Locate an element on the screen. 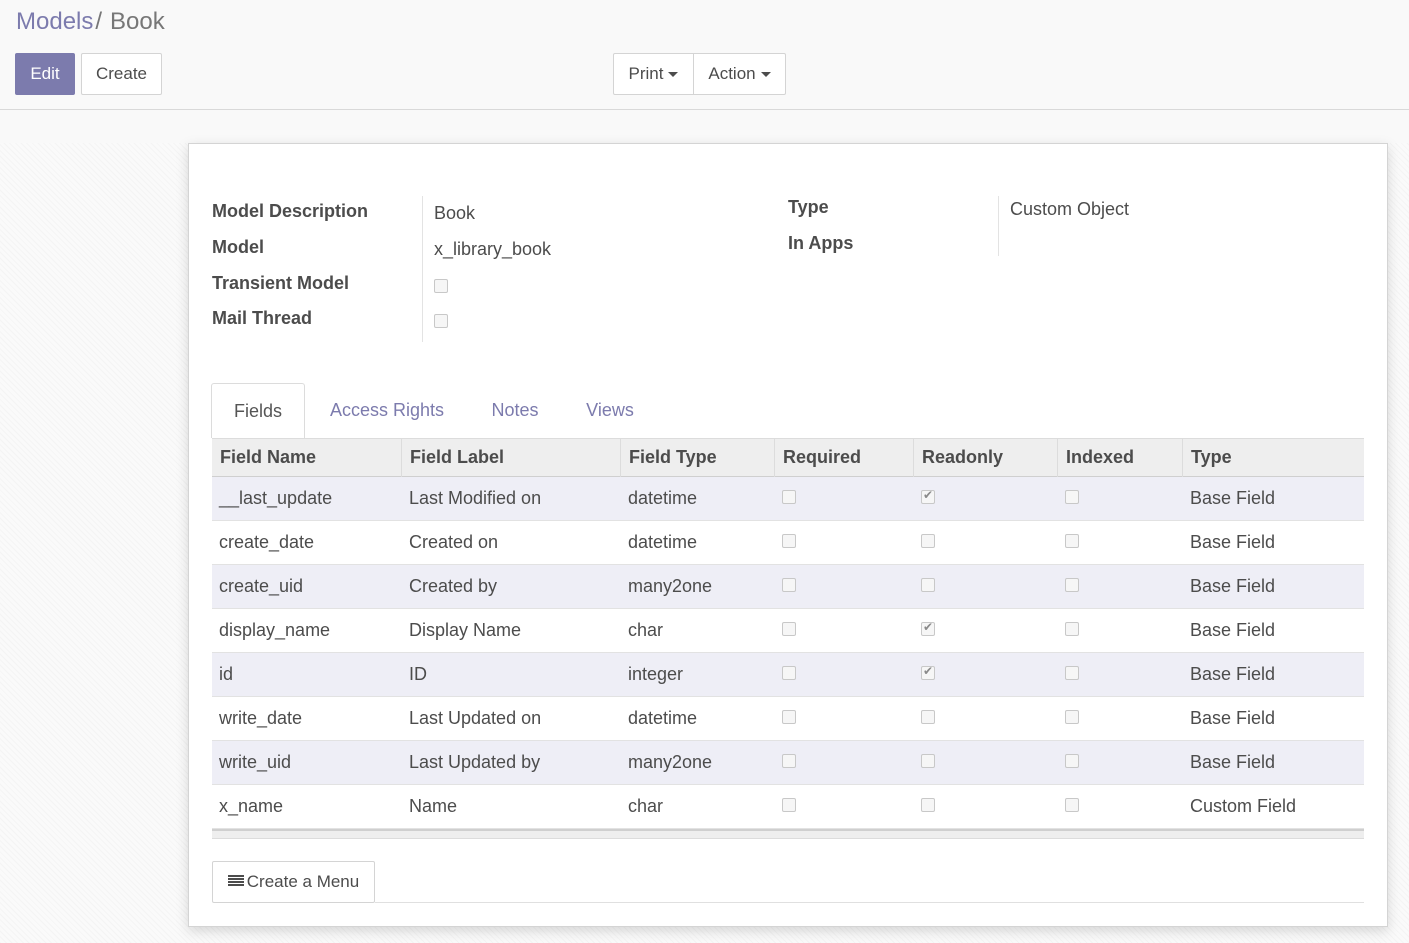 Image resolution: width=1409 pixels, height=943 pixels. cell-field-label: Created by is located at coordinates (453, 586).